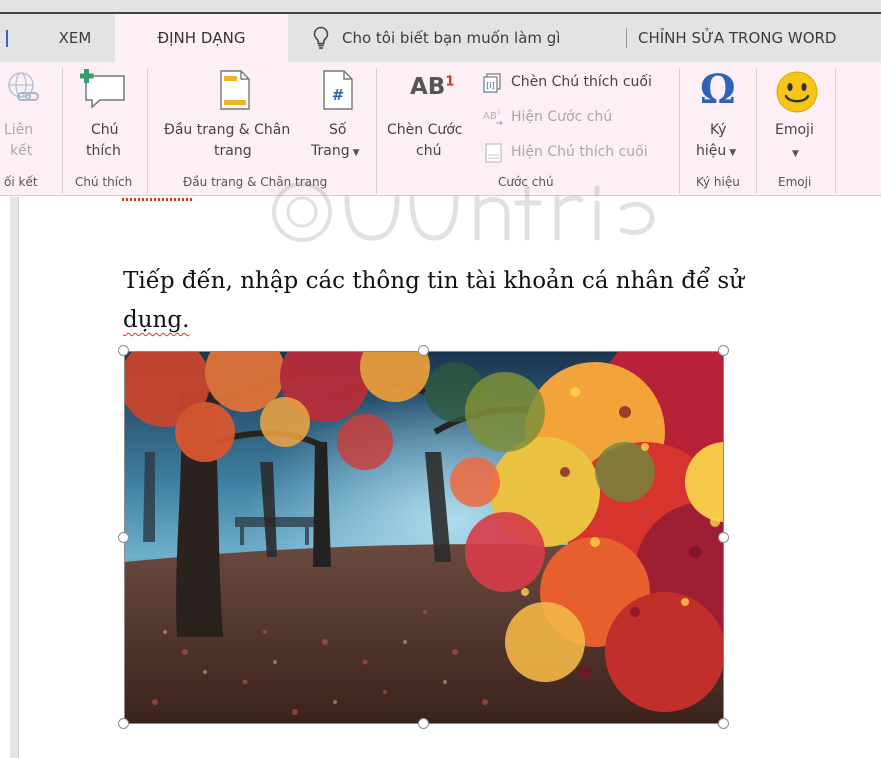 This screenshot has height=758, width=881. What do you see at coordinates (795, 182) in the screenshot?
I see `group-label-emoji: Emoji` at bounding box center [795, 182].